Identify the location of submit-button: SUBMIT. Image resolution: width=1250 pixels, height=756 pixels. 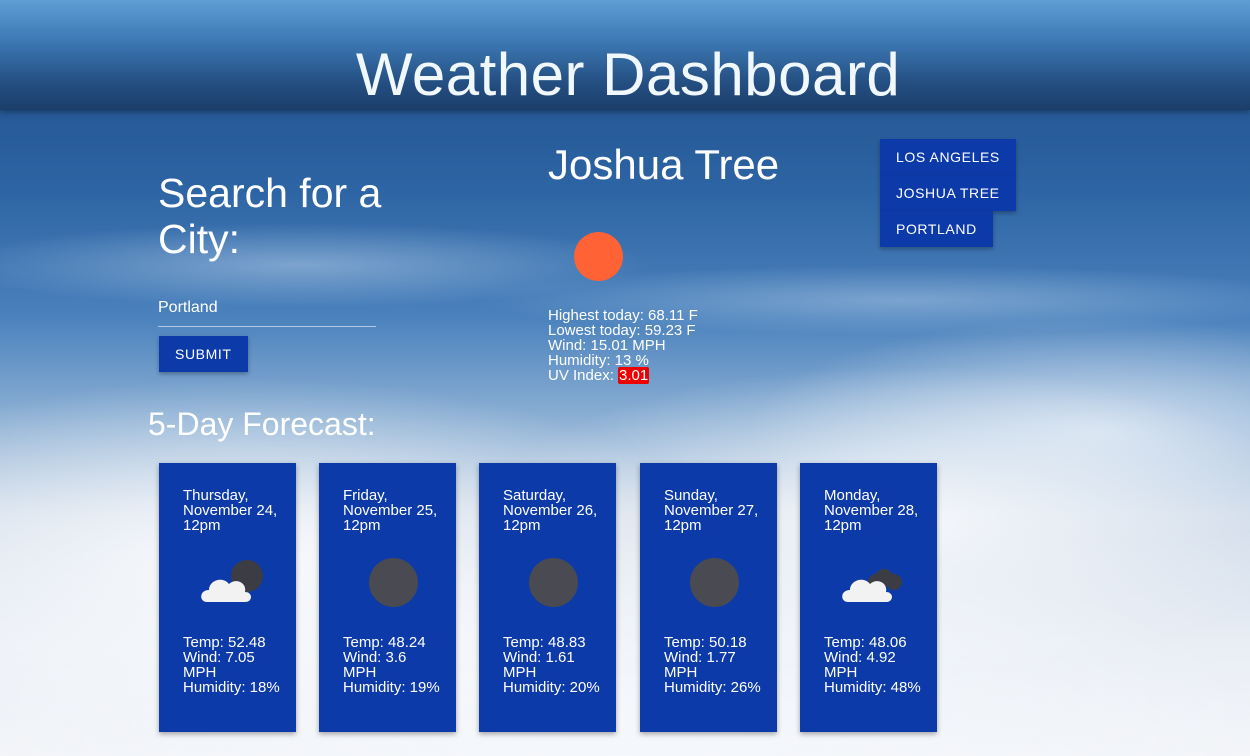
(203, 354).